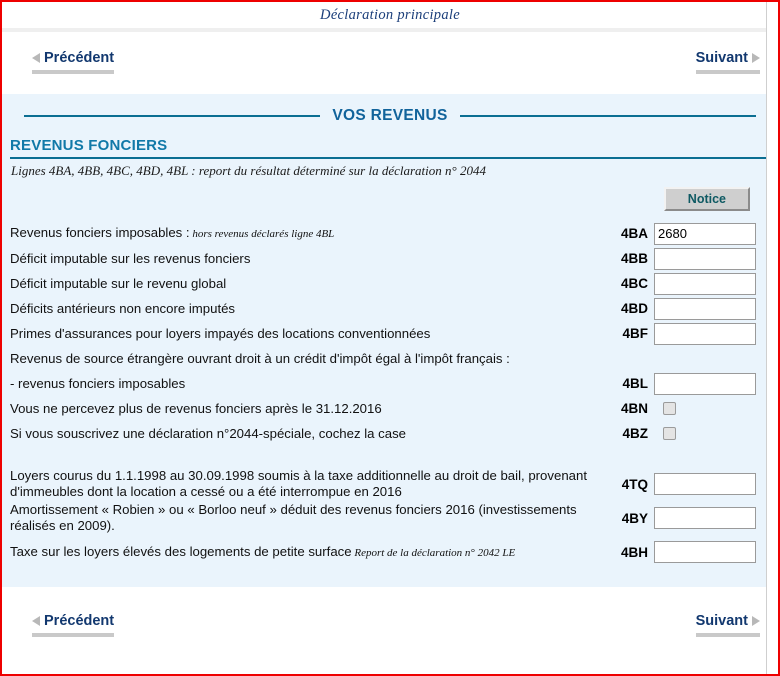 The height and width of the screenshot is (676, 780). What do you see at coordinates (634, 283) in the screenshot?
I see `row-code: 4BC` at bounding box center [634, 283].